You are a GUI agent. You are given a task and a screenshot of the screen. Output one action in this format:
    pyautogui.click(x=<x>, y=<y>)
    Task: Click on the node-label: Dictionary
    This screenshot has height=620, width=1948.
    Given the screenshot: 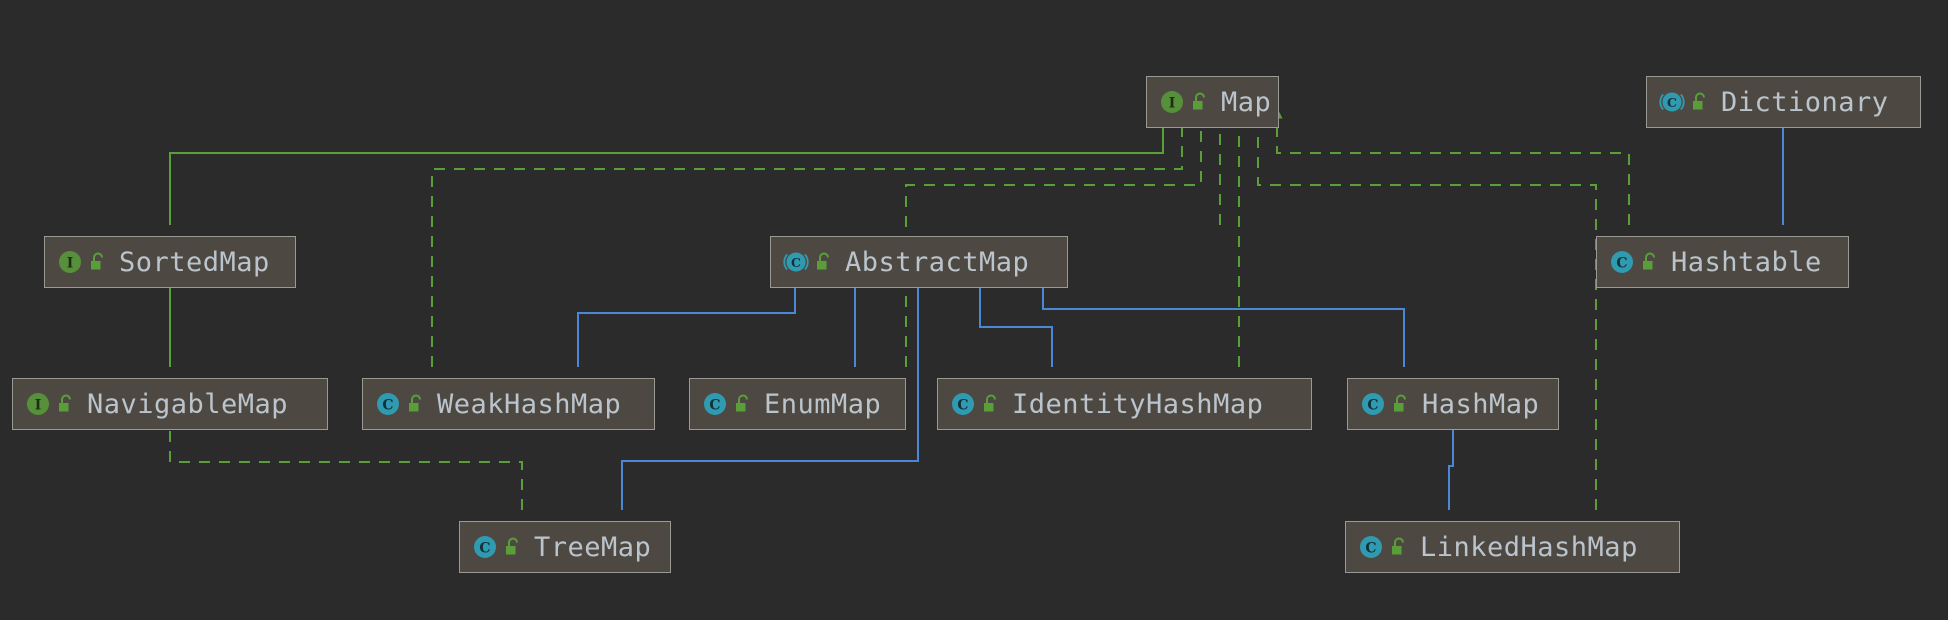 What is the action you would take?
    pyautogui.click(x=1805, y=102)
    